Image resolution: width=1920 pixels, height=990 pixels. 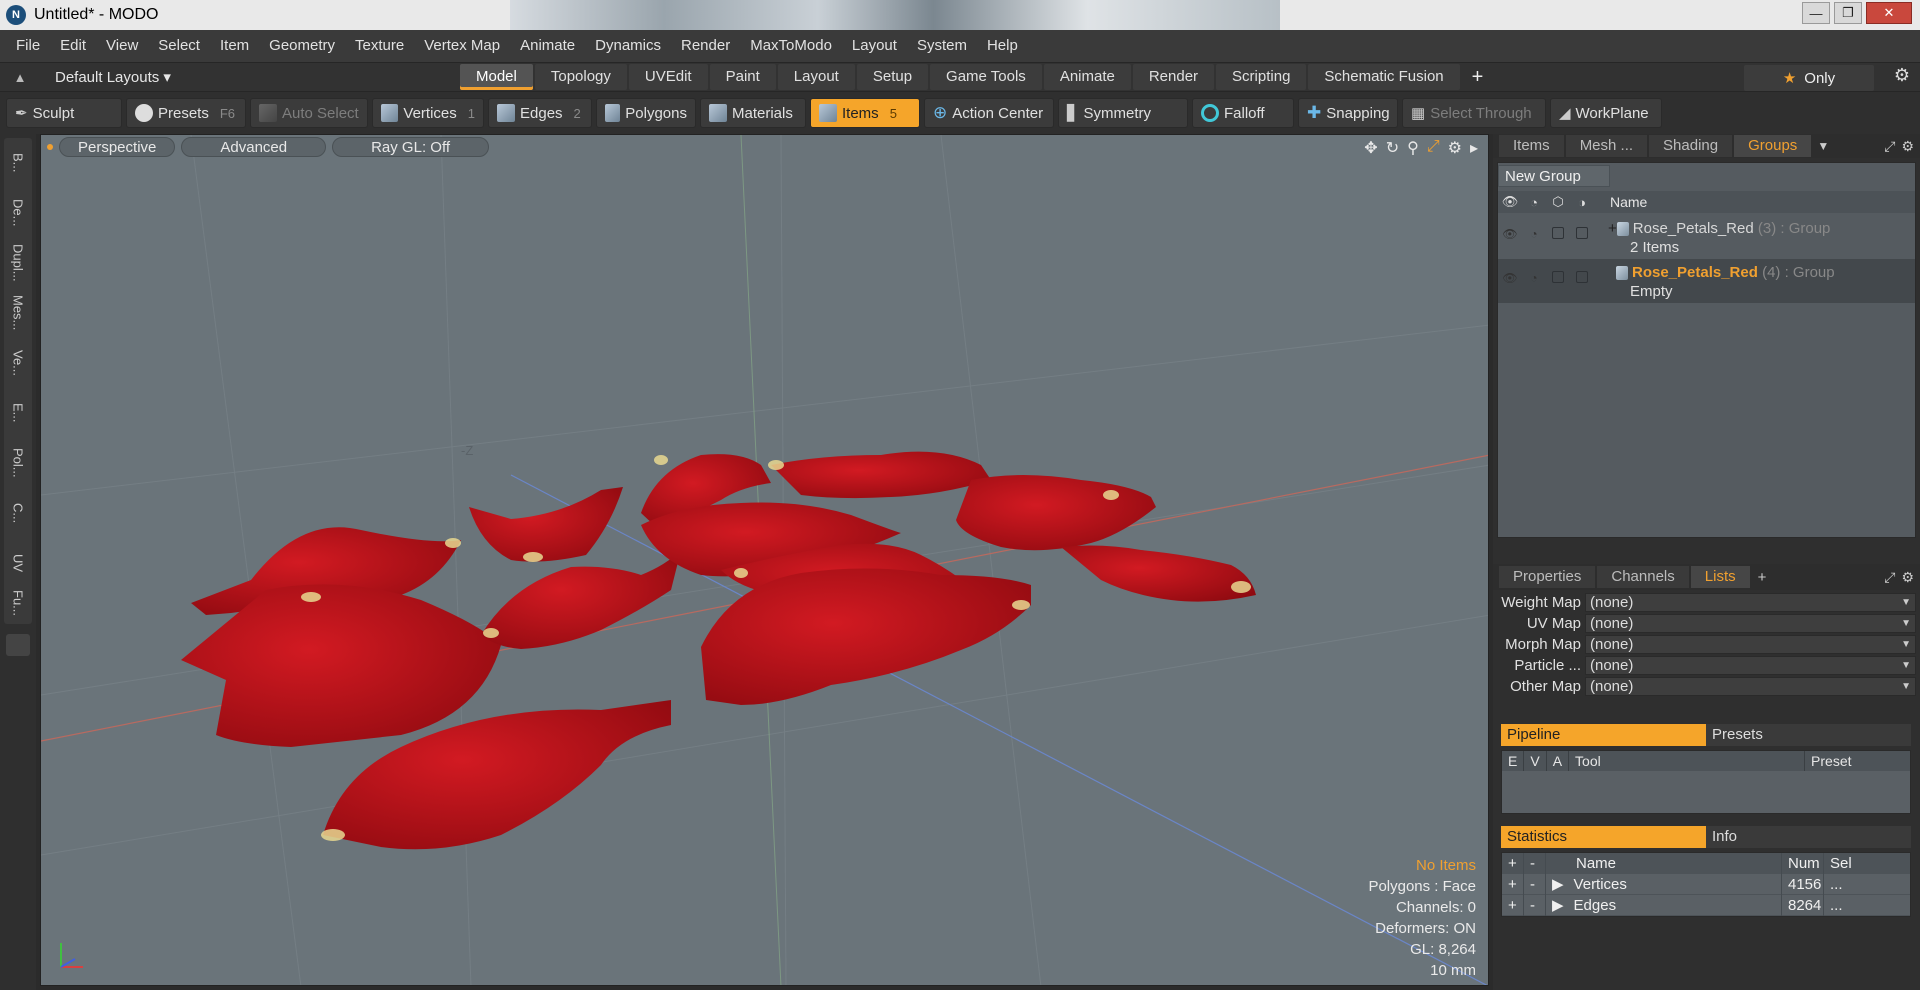 What do you see at coordinates (496, 77) in the screenshot?
I see `tab-model: Model` at bounding box center [496, 77].